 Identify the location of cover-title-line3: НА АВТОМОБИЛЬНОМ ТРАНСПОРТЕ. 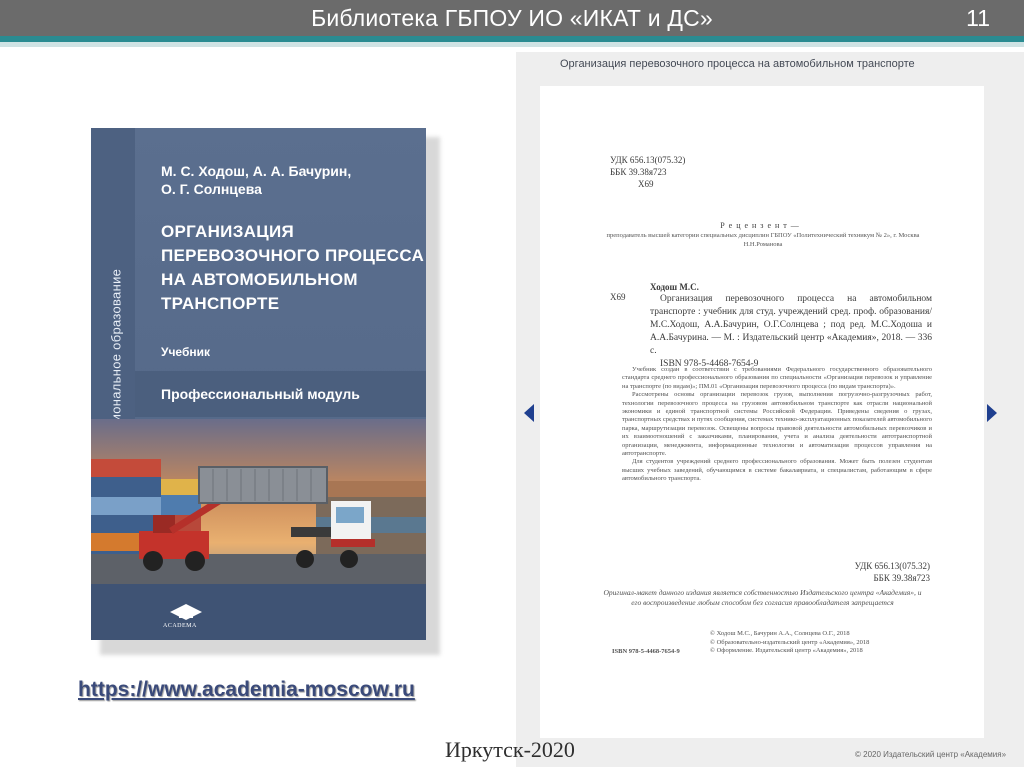
(259, 291).